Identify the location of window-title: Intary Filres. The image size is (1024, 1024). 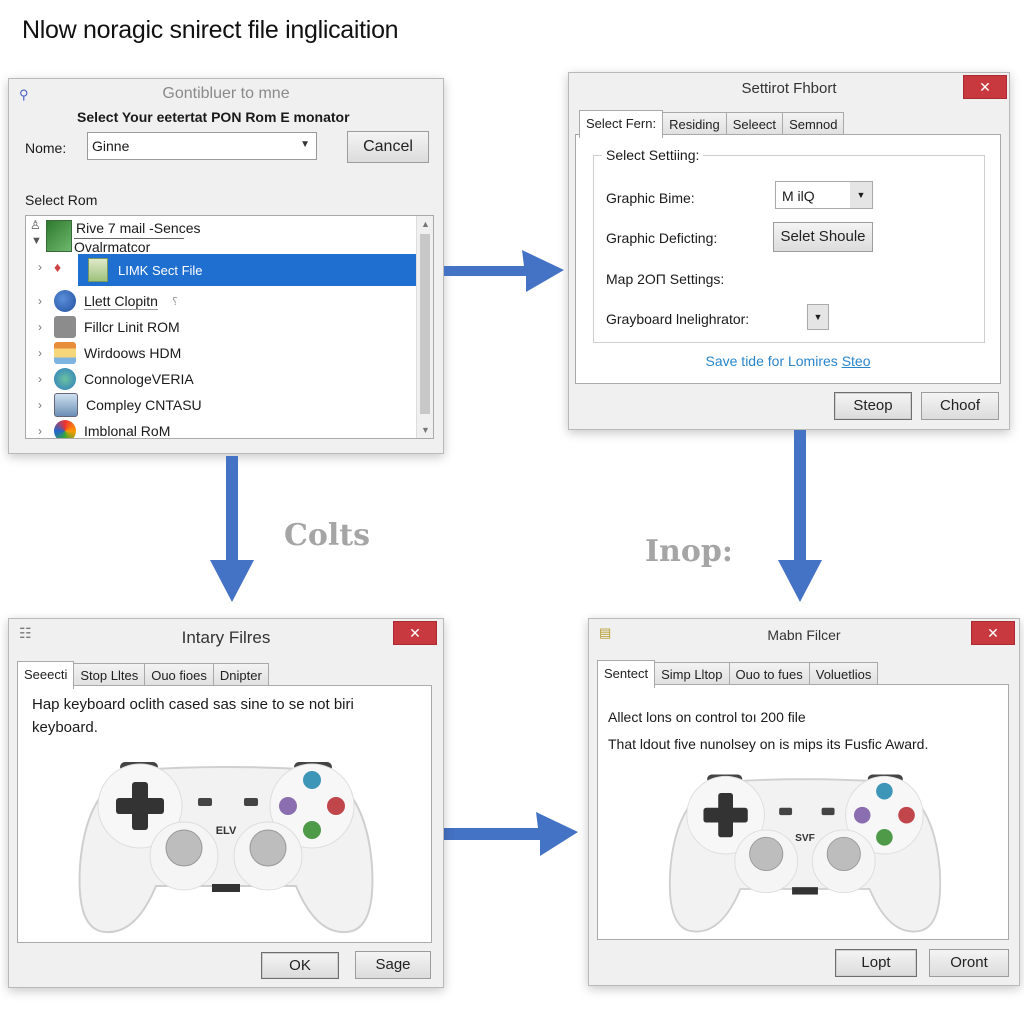
(226, 637).